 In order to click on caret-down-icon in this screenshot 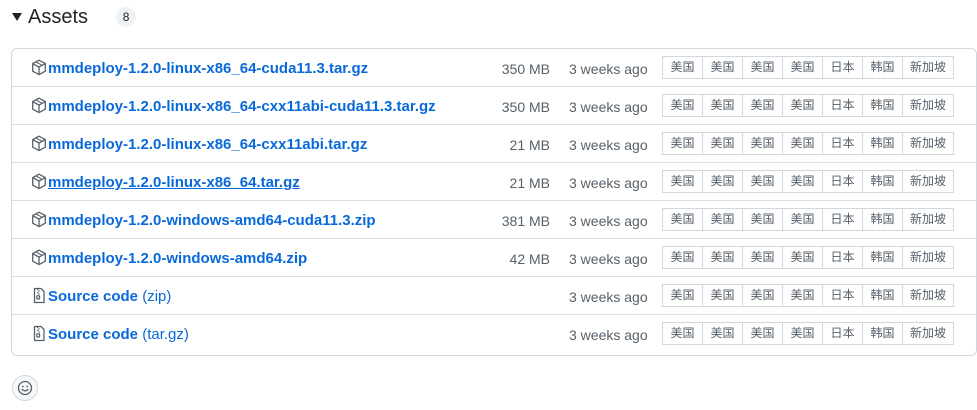, I will do `click(17, 17)`.